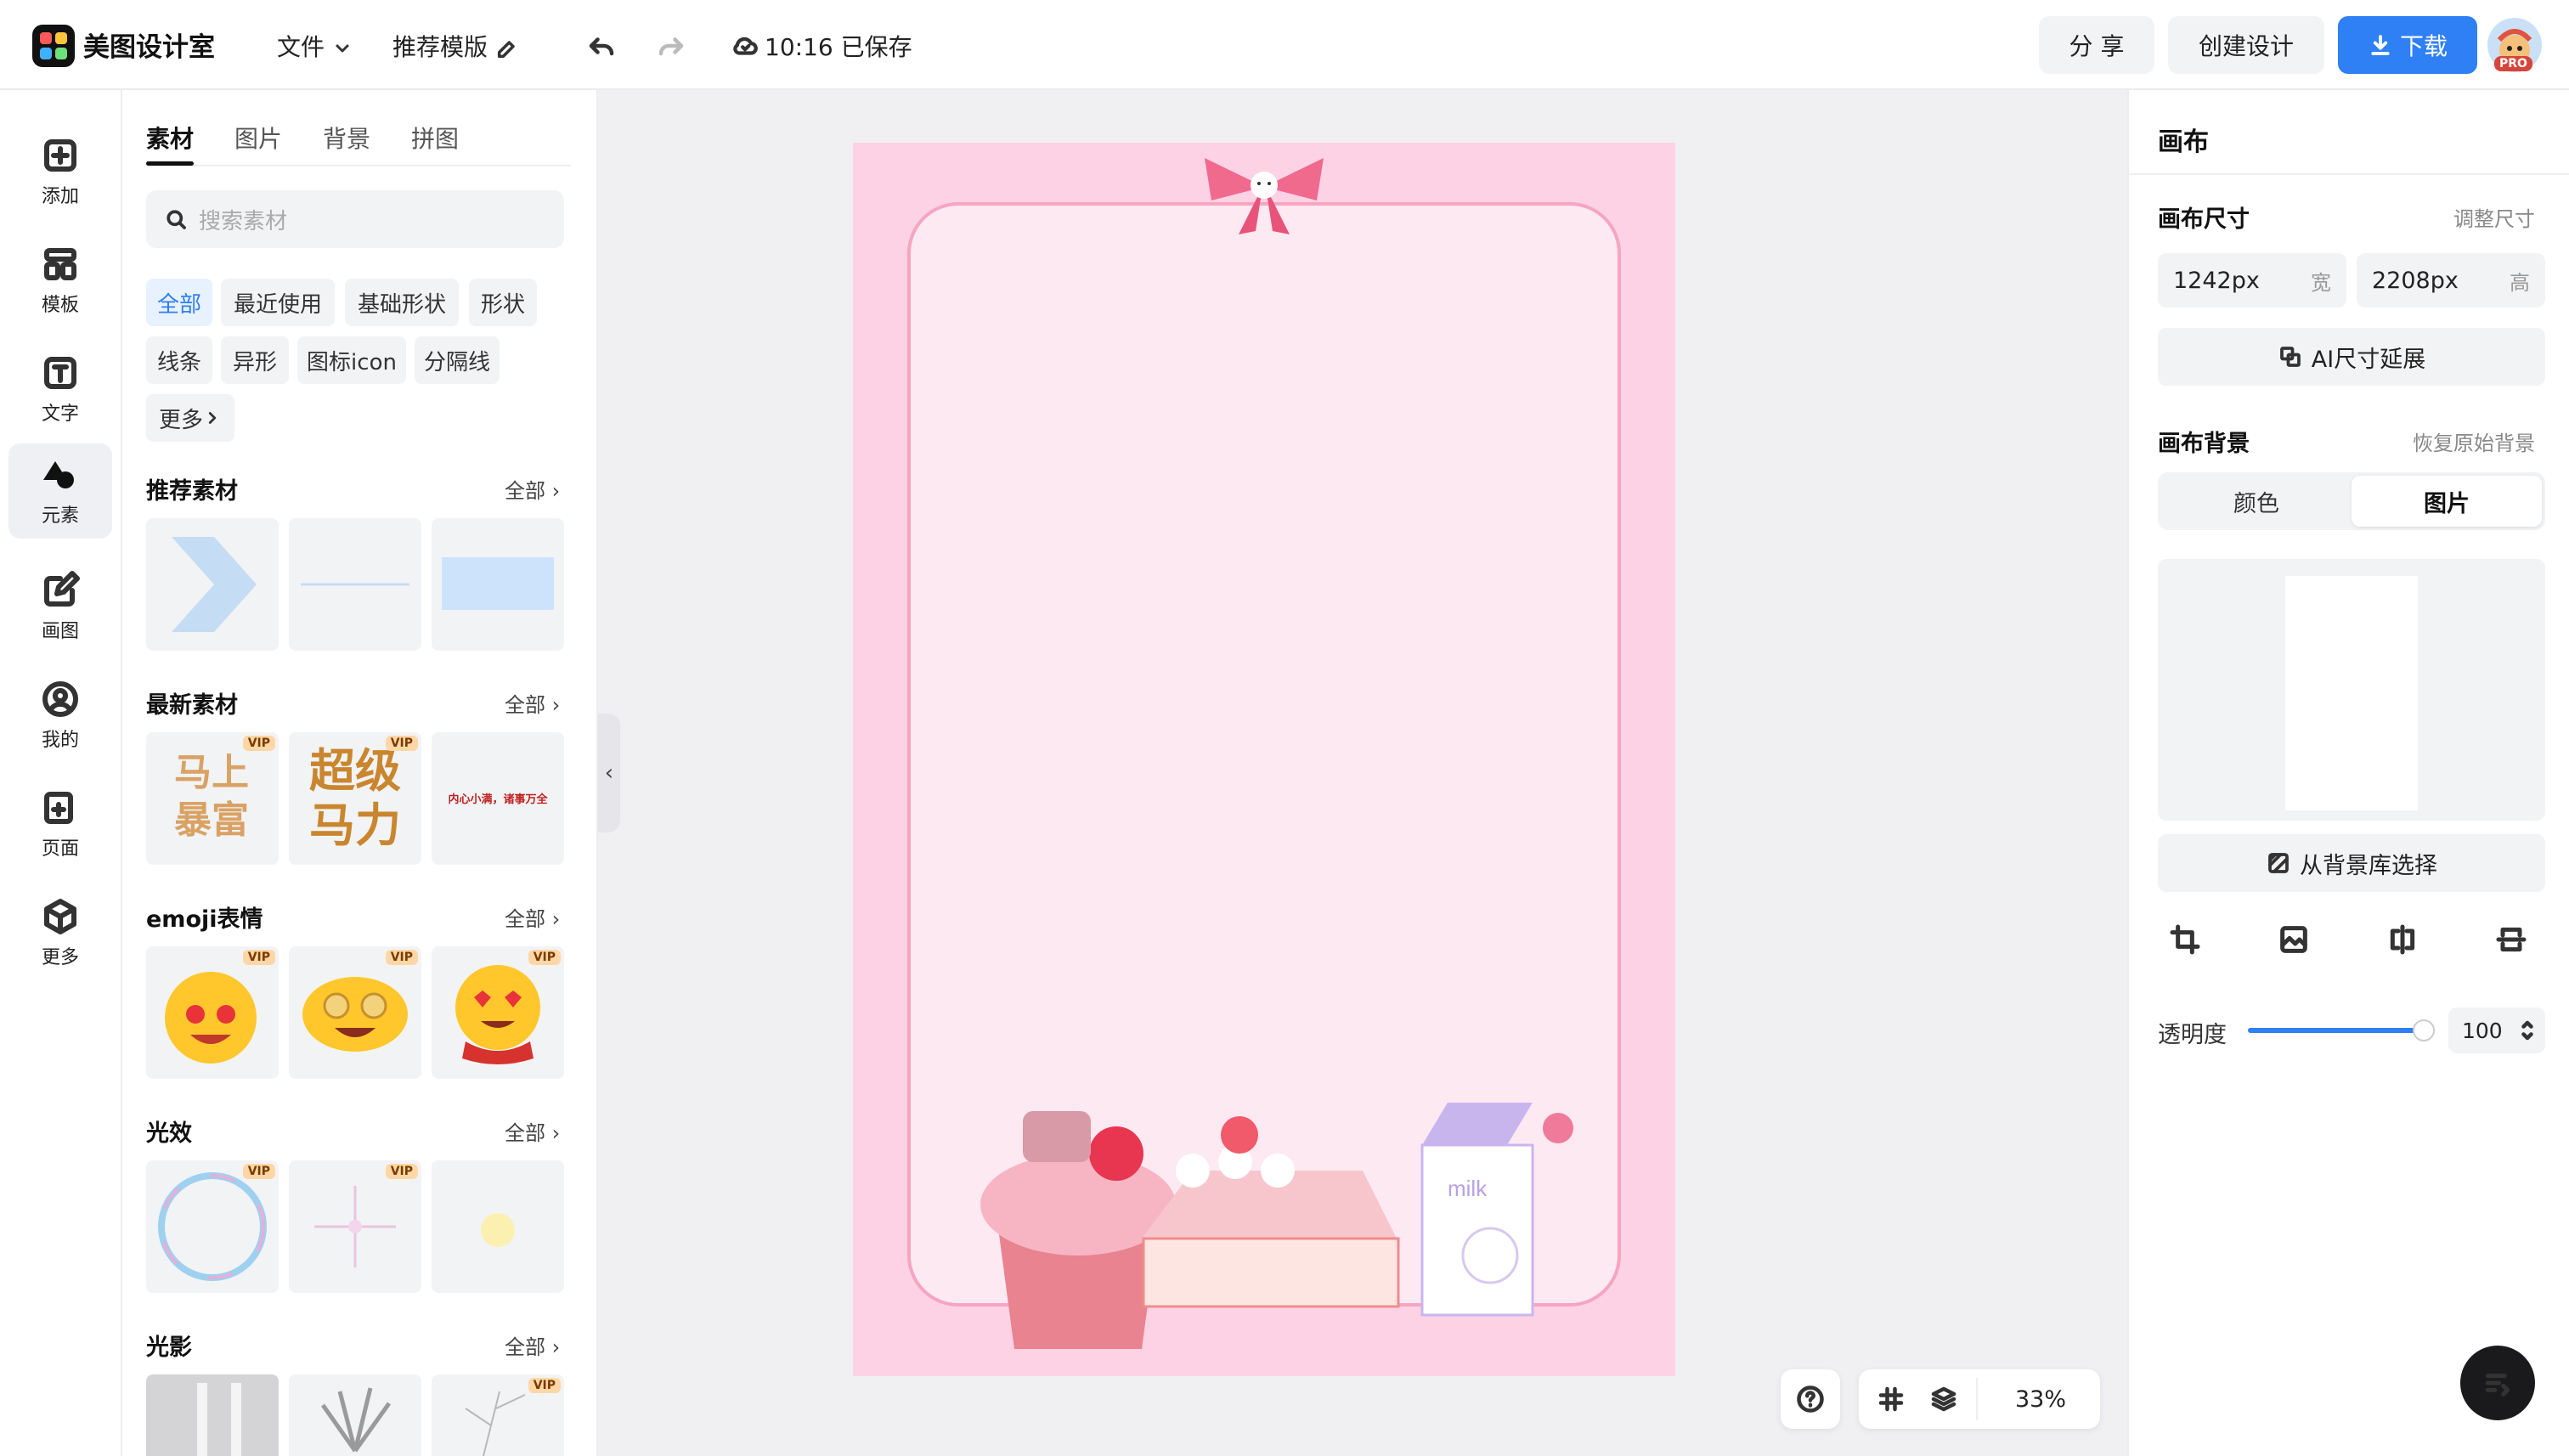 Image resolution: width=2569 pixels, height=1456 pixels. Describe the element at coordinates (2511, 940) in the screenshot. I see `flip-vertical-icon` at that location.